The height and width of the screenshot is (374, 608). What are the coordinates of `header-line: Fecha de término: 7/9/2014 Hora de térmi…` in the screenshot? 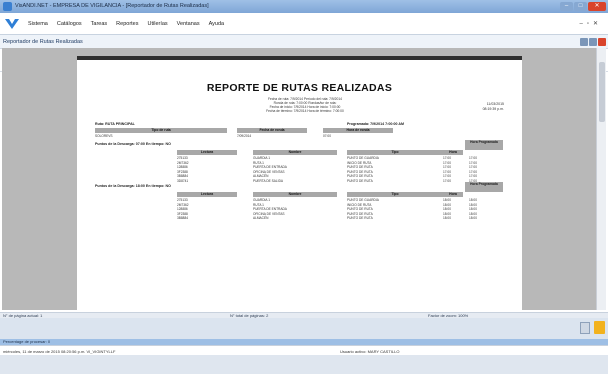 It's located at (305, 111).